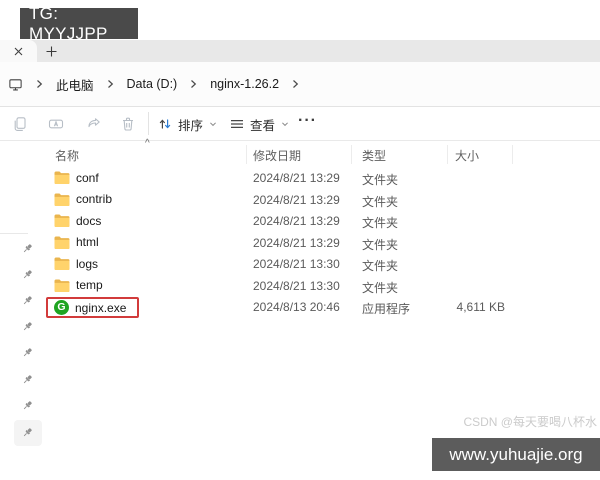  What do you see at coordinates (128, 124) in the screenshot?
I see `delete-icon` at bounding box center [128, 124].